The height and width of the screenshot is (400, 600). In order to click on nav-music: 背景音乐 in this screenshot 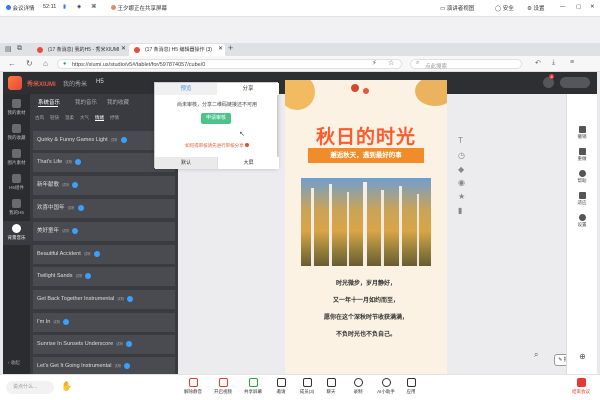, I will do `click(16, 233)`.